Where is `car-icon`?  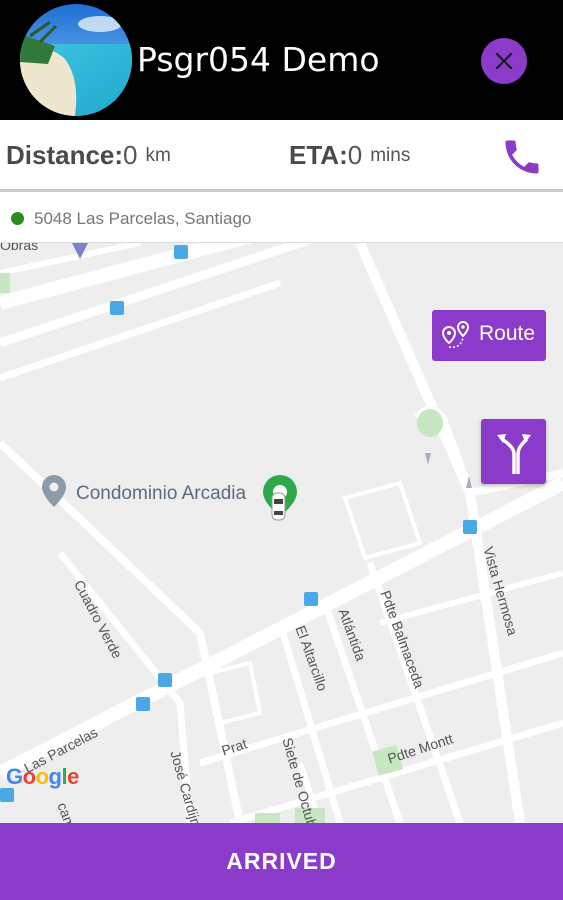 car-icon is located at coordinates (278, 506).